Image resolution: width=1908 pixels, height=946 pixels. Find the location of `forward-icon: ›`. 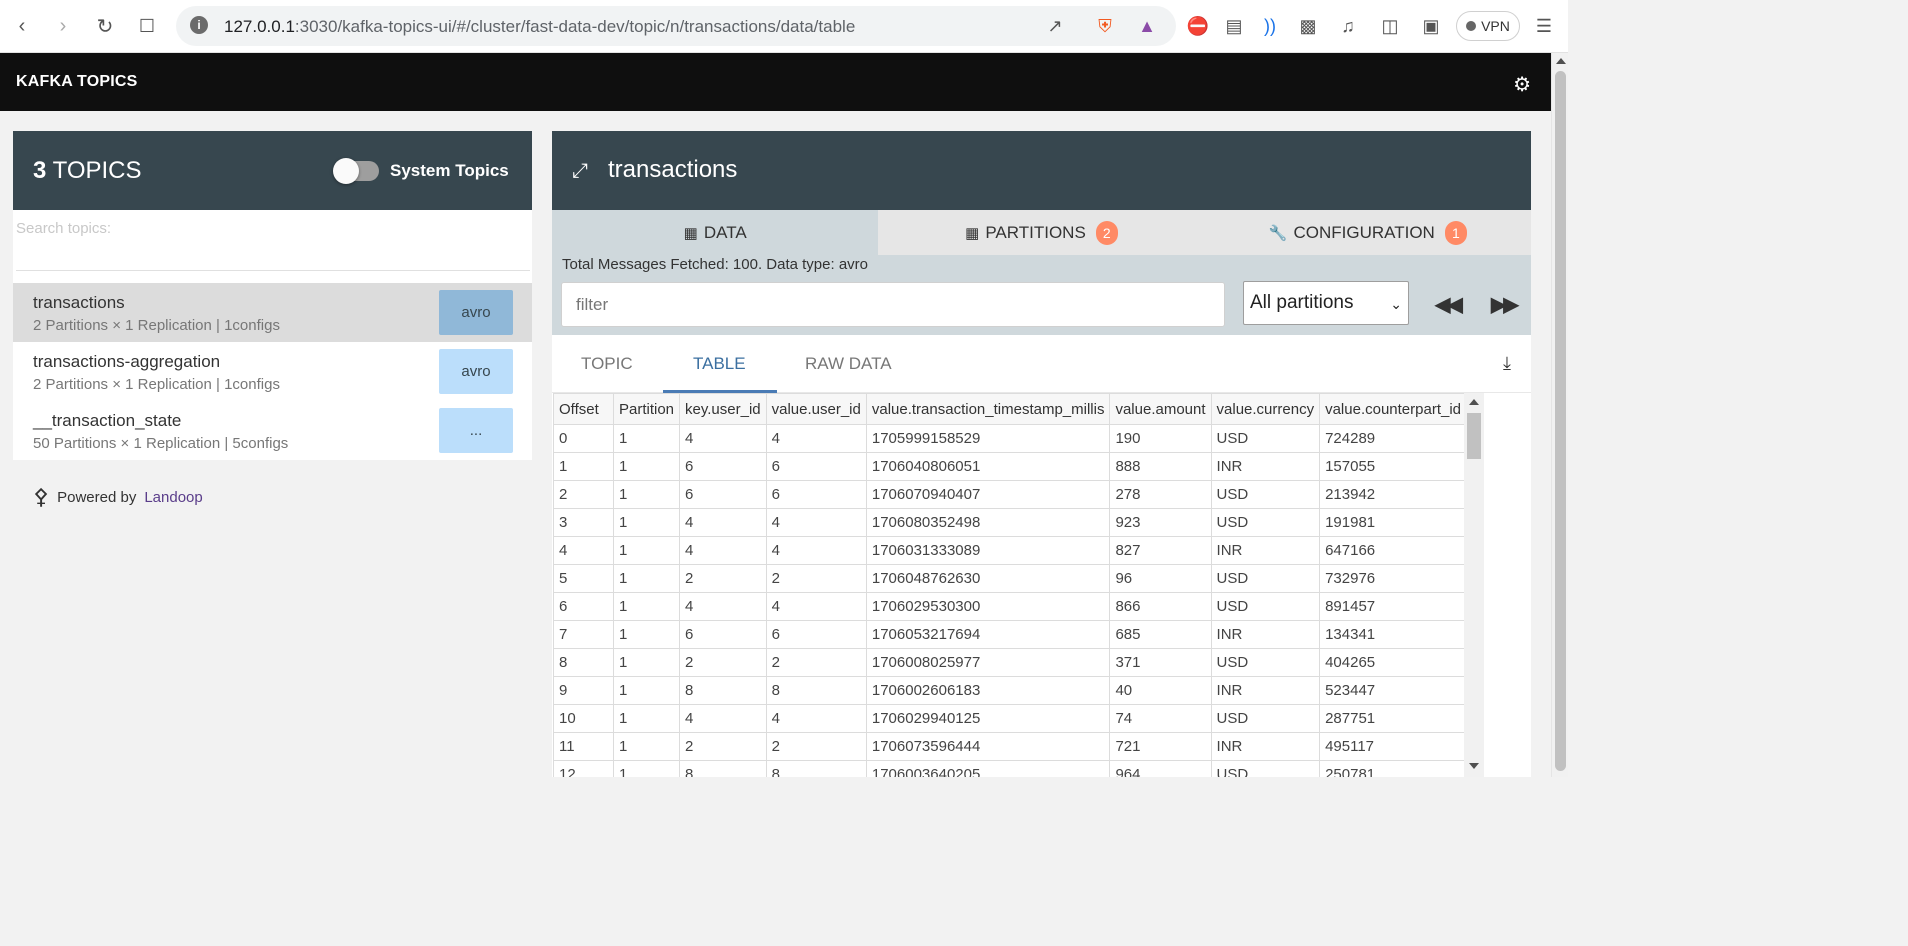

forward-icon: › is located at coordinates (63, 26).